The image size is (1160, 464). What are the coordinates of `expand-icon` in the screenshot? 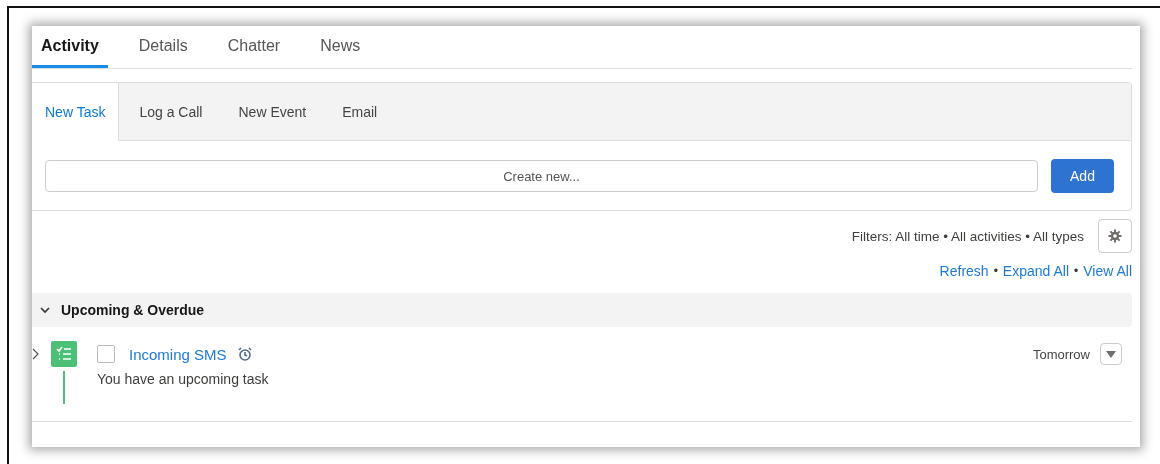 It's located at (35, 354).